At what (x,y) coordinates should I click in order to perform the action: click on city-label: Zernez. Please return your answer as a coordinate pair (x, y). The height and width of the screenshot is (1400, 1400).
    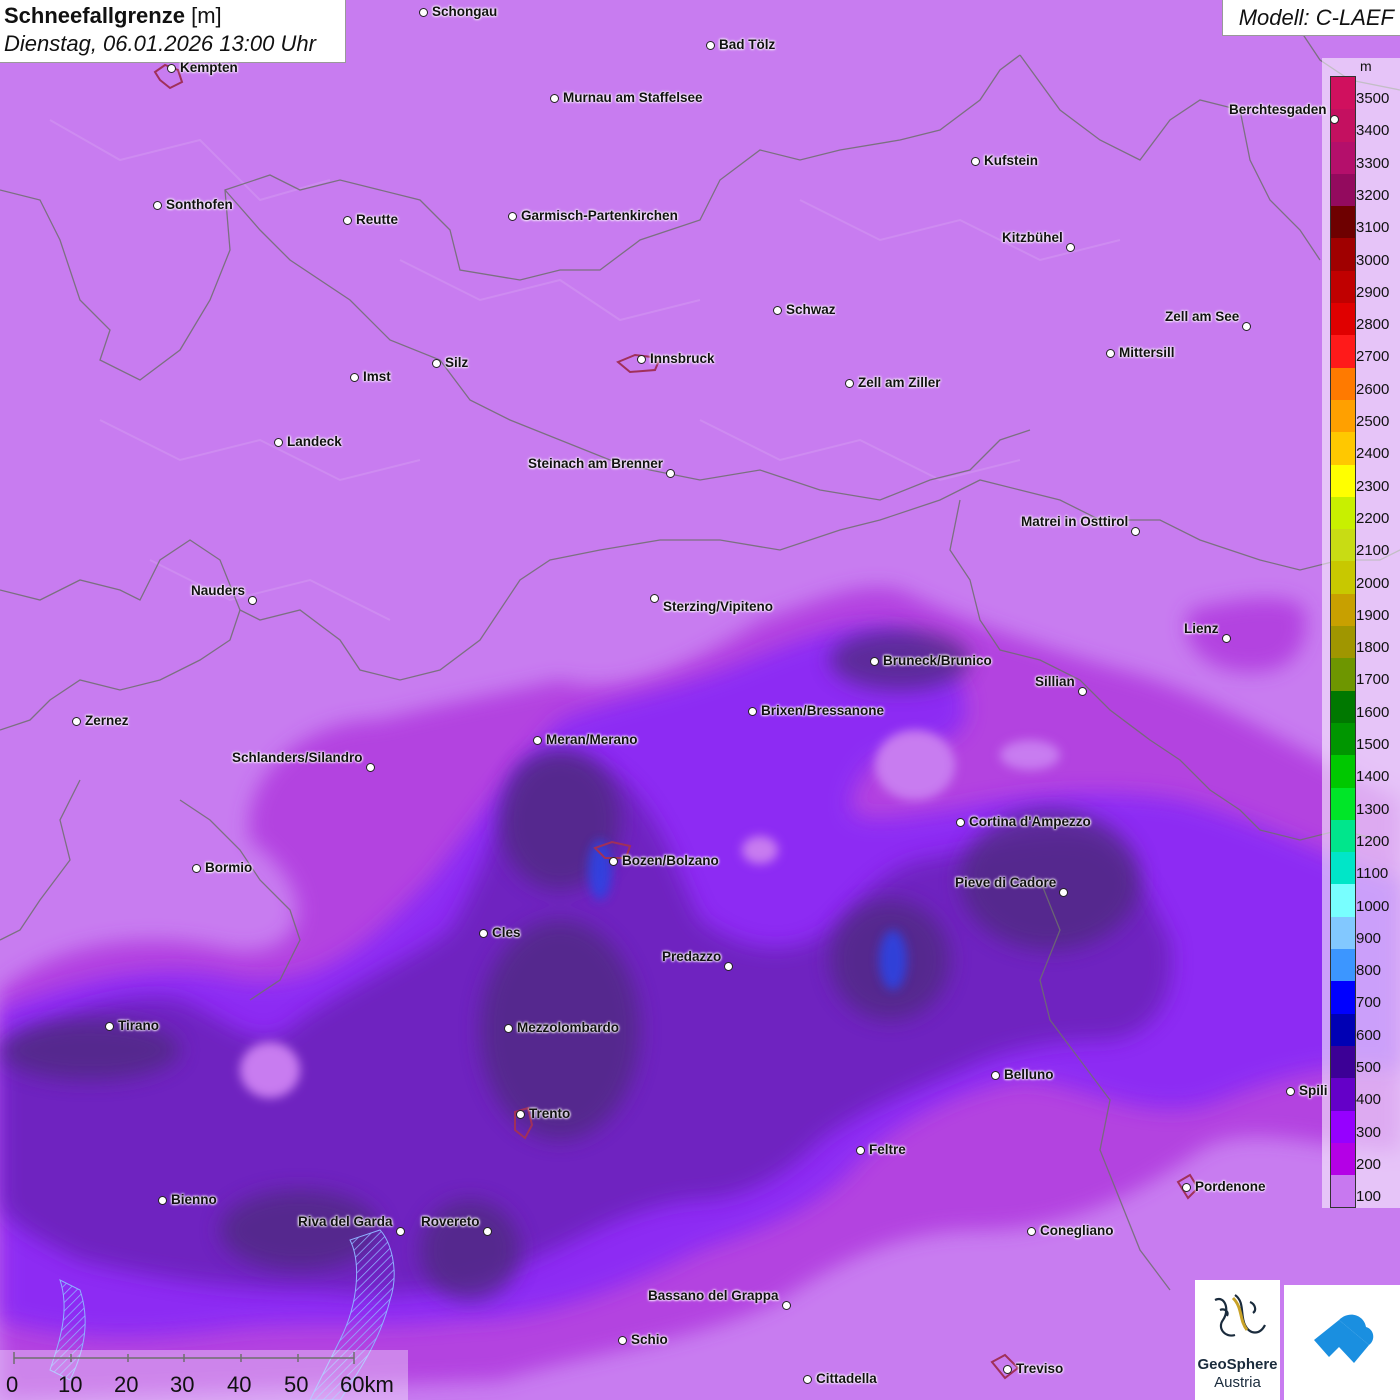
    Looking at the image, I should click on (107, 720).